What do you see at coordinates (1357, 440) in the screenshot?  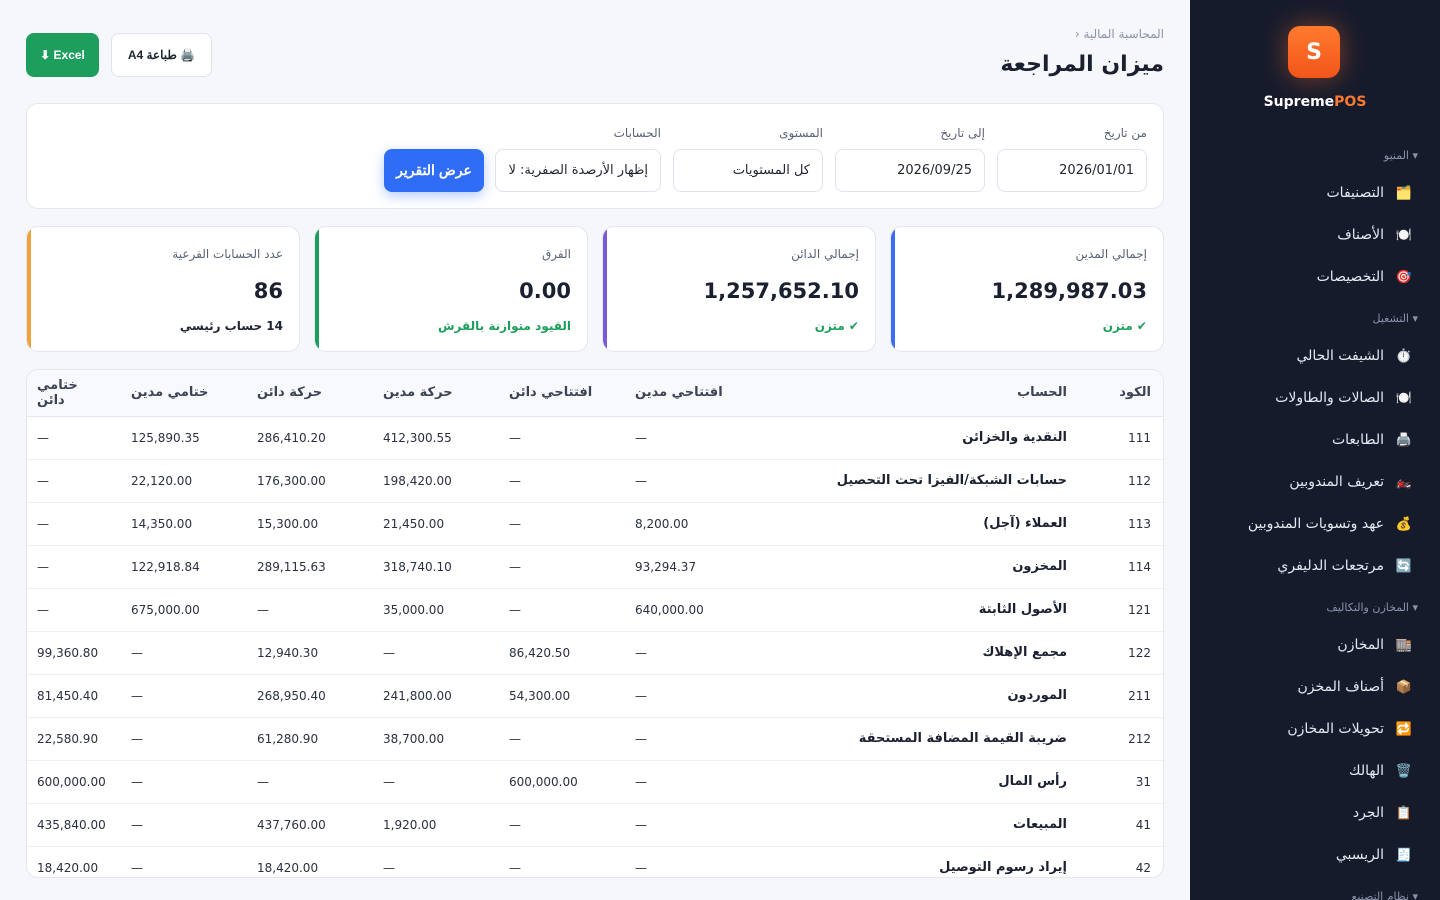 I see `sidebar-item-label: الطابعات` at bounding box center [1357, 440].